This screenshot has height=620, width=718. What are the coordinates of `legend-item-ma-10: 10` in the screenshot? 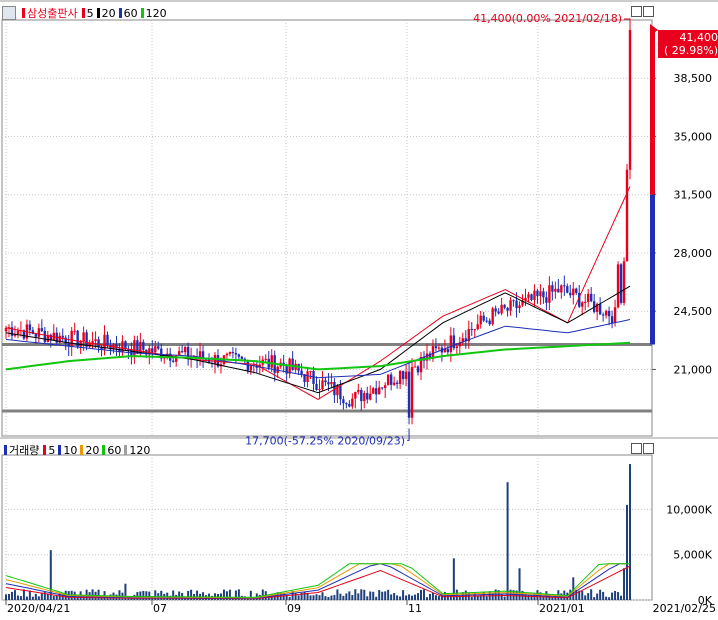 It's located at (67, 450).